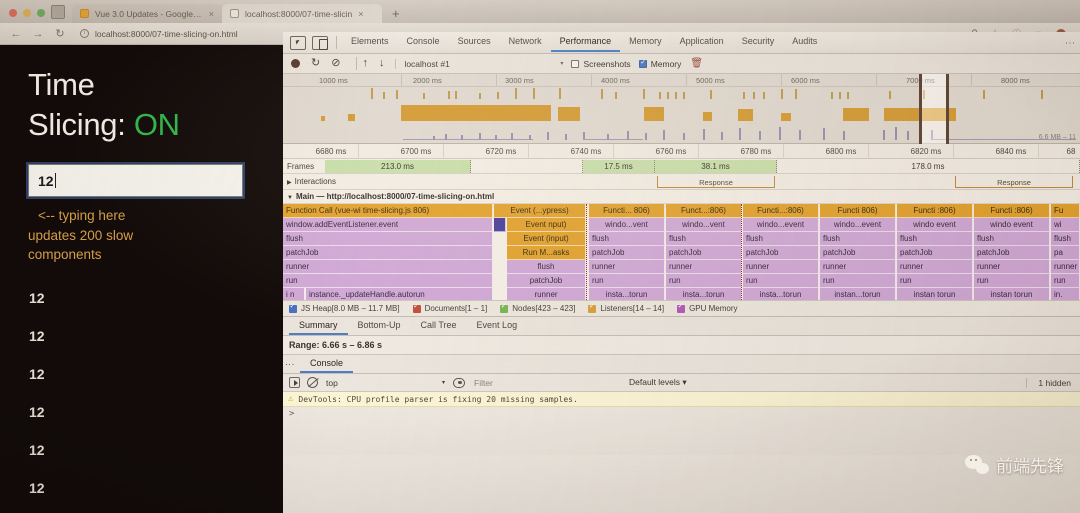 Image resolution: width=1080 pixels, height=513 pixels. I want to click on trash-icon: 🗑, so click(696, 63).